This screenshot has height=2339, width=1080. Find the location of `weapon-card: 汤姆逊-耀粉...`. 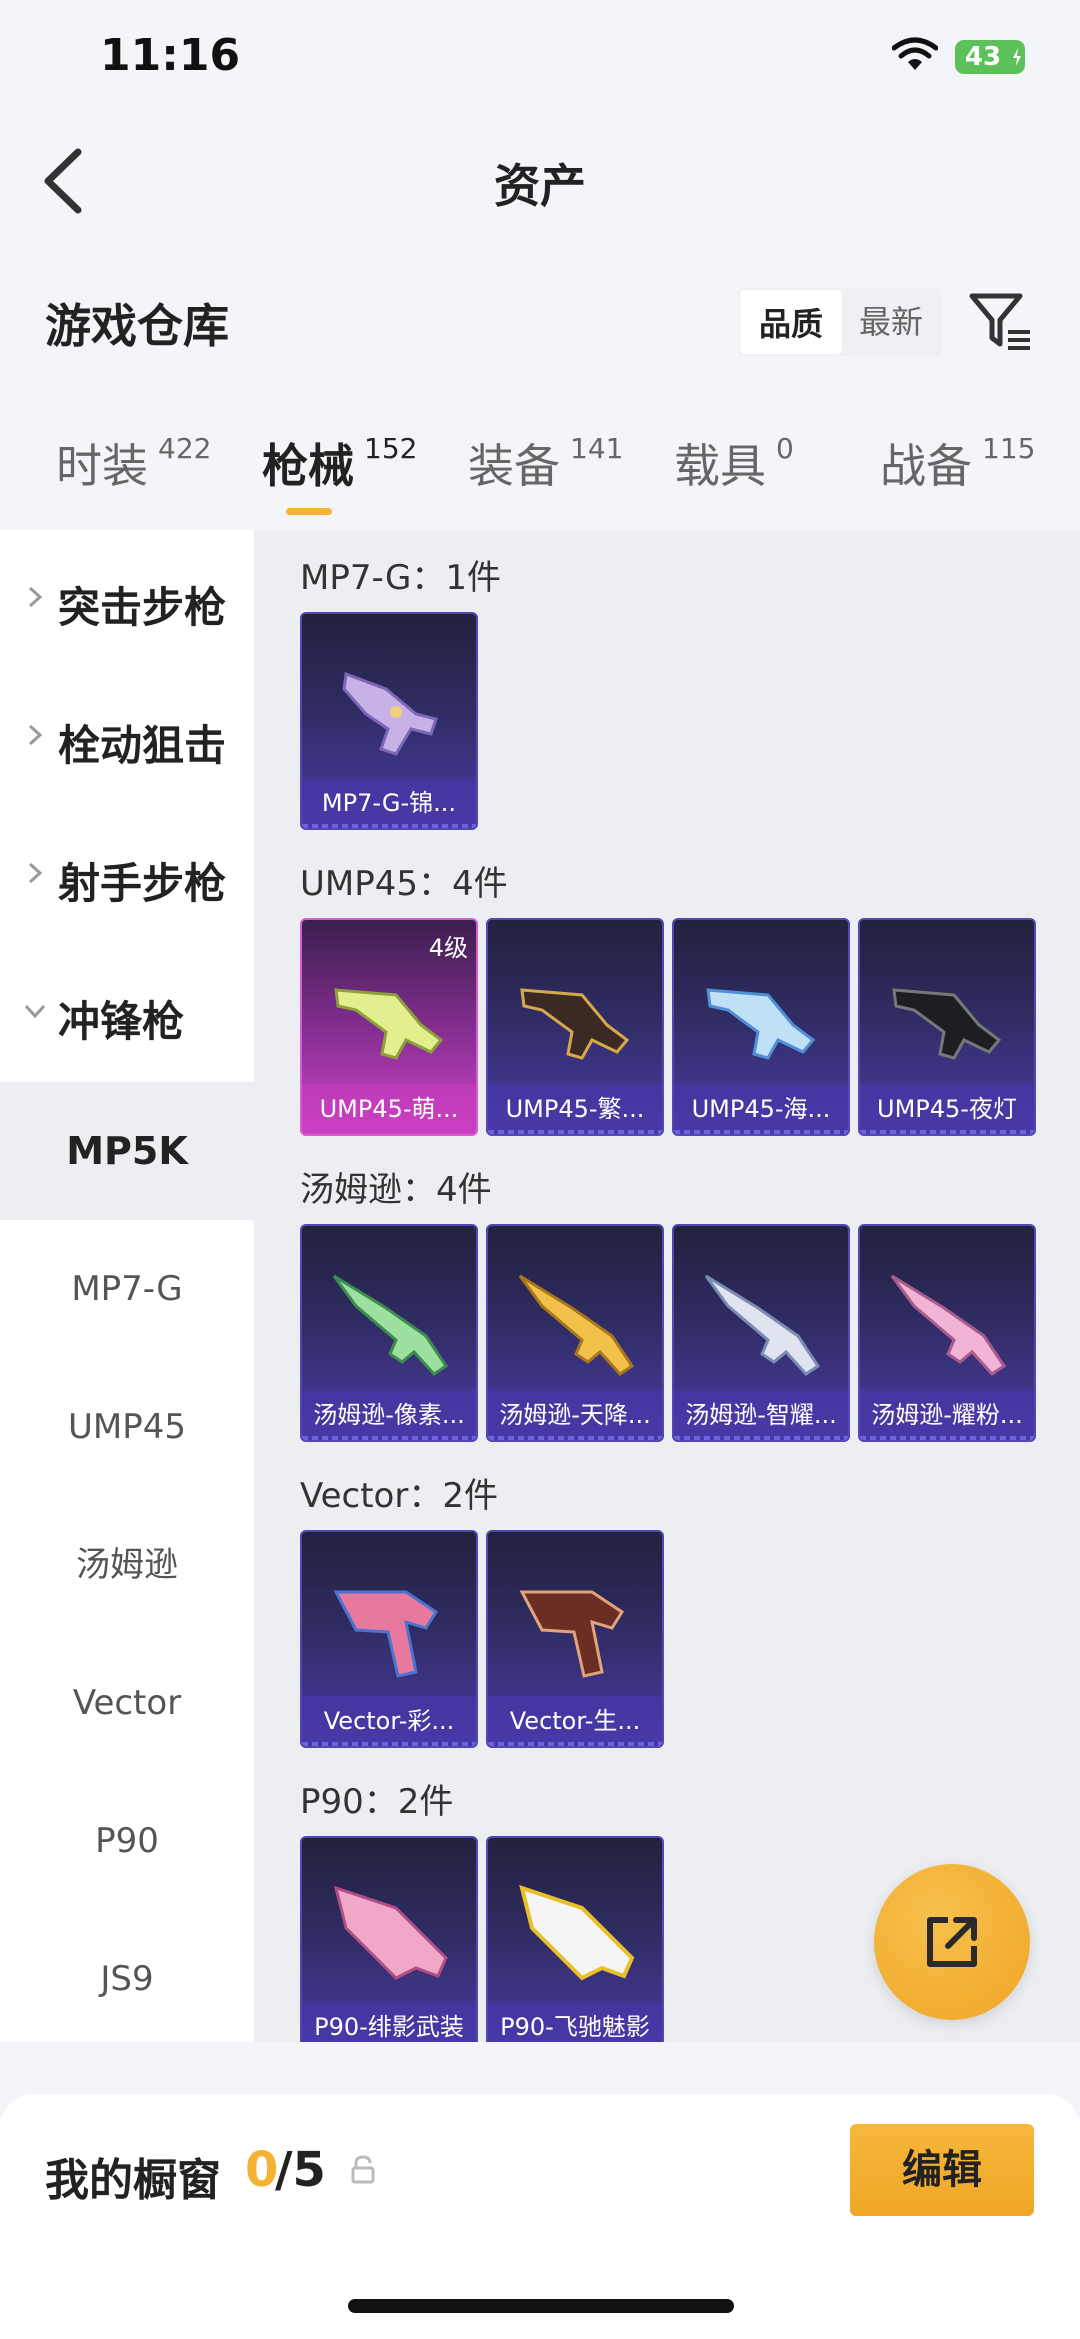

weapon-card: 汤姆逊-耀粉... is located at coordinates (947, 1333).